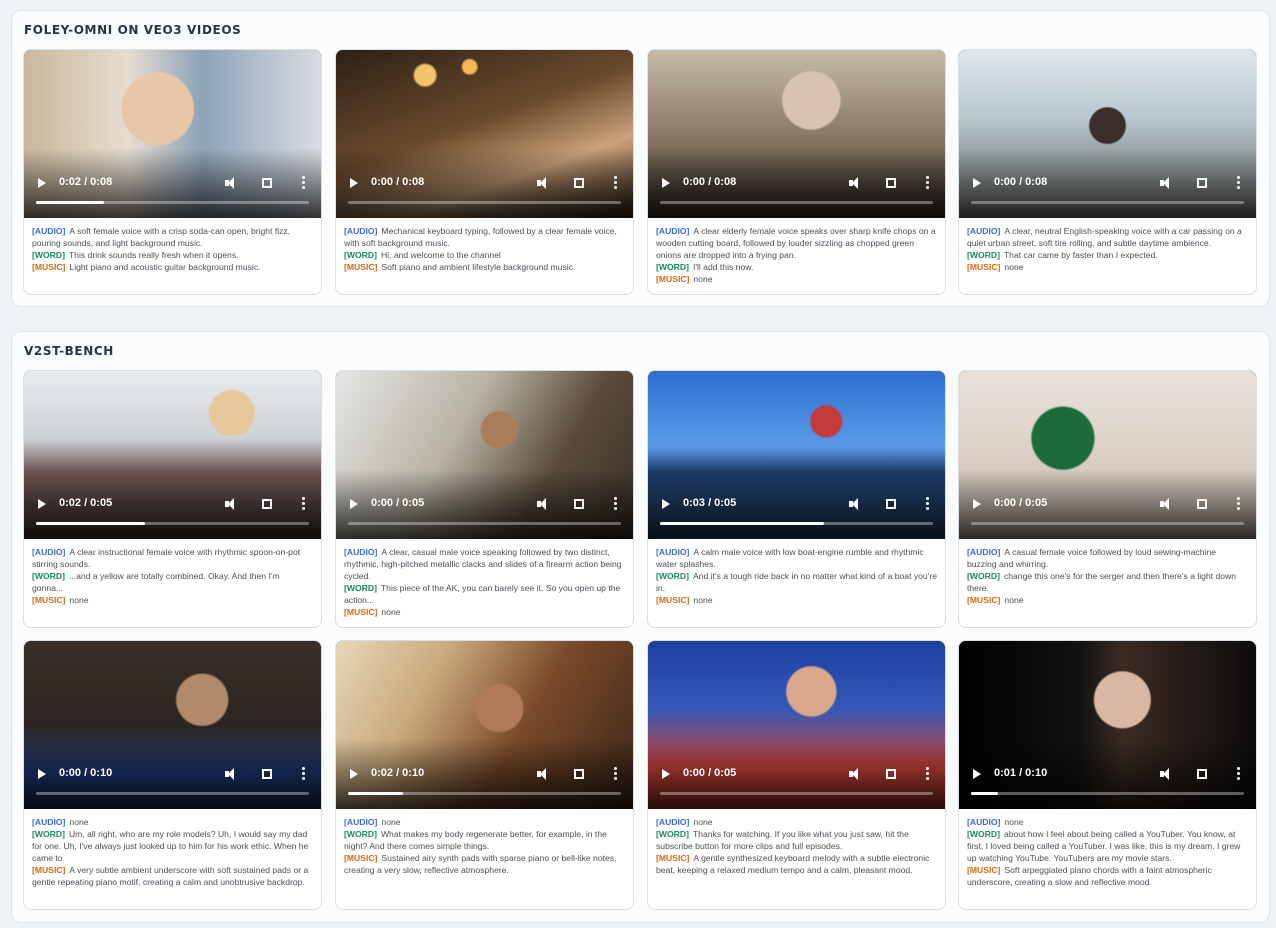 This screenshot has width=1276, height=928. I want to click on time-display: 0:00 / 0:08, so click(398, 182).